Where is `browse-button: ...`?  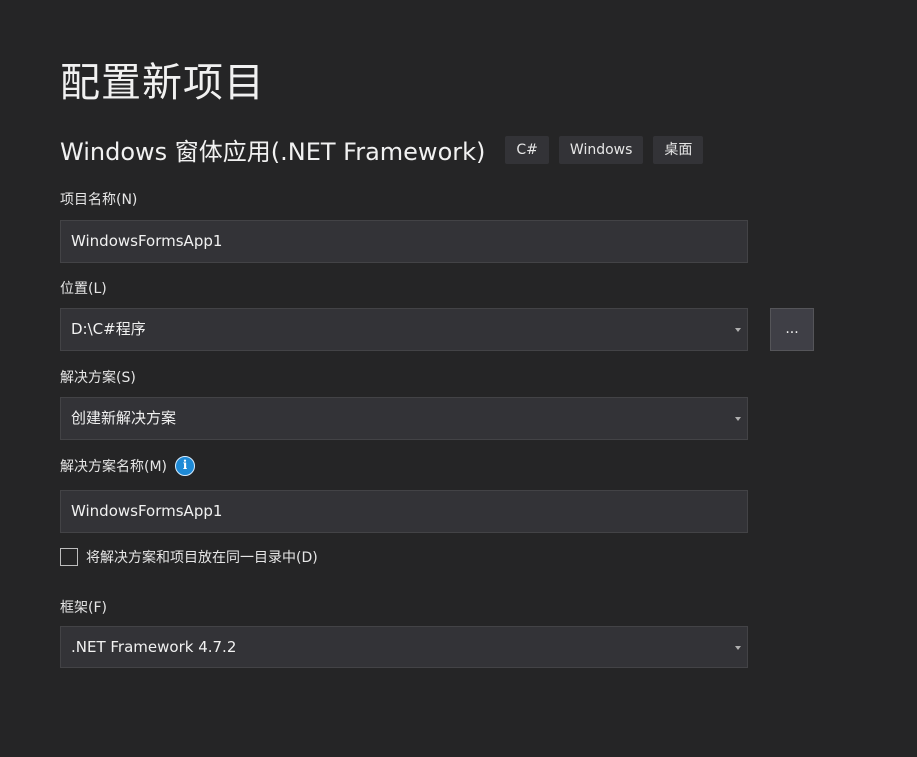 browse-button: ... is located at coordinates (792, 329).